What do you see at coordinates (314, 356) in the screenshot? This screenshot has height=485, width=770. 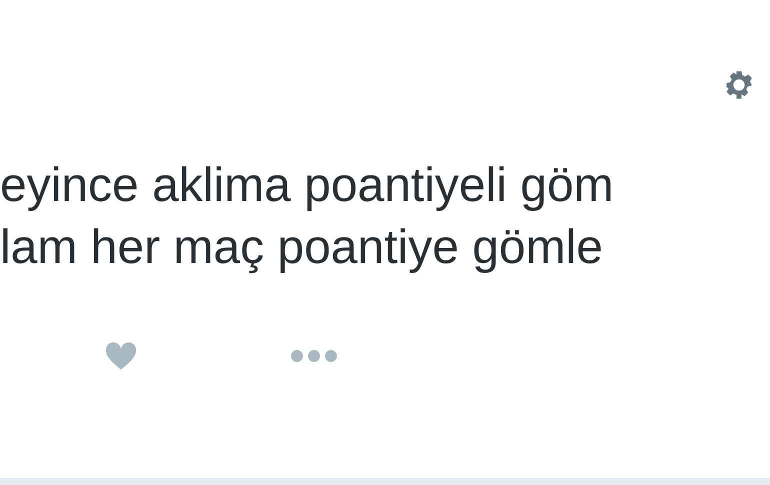 I see `more-icon` at bounding box center [314, 356].